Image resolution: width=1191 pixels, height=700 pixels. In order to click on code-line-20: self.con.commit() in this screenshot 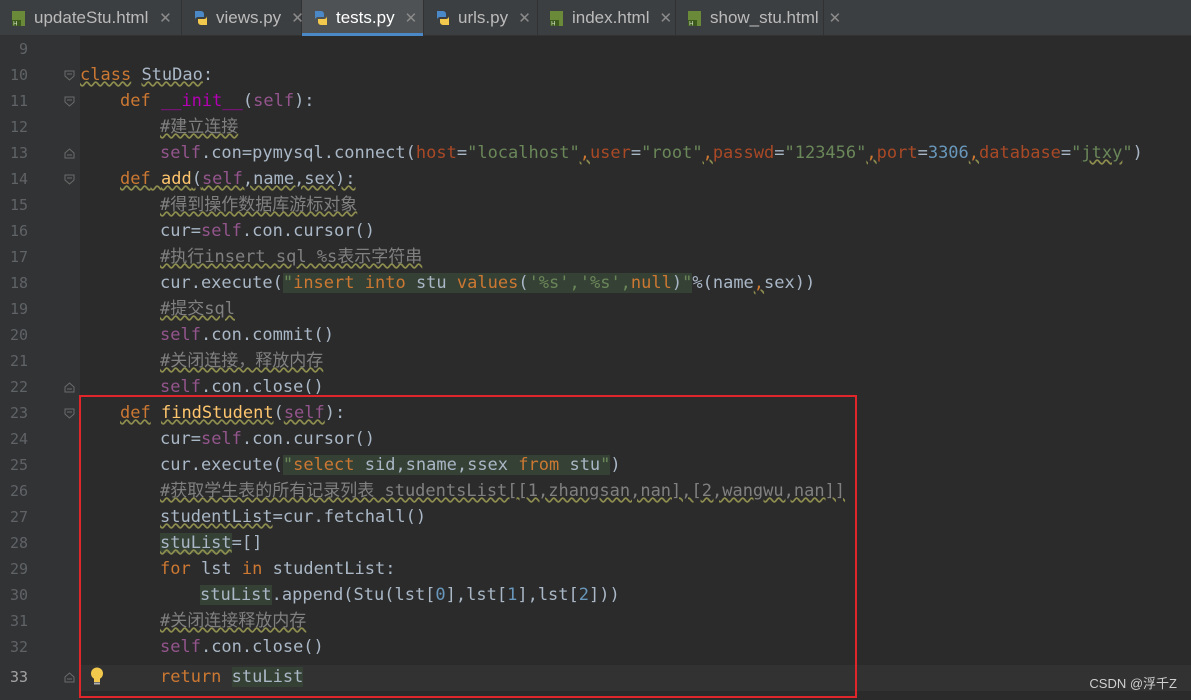, I will do `click(247, 335)`.